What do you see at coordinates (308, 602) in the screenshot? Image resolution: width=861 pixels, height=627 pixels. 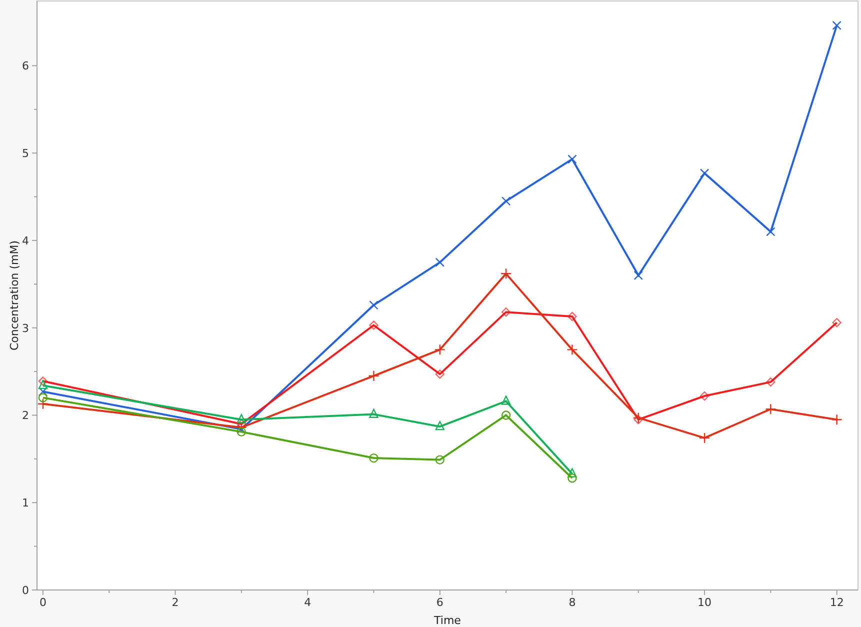 I see `x-tick-label: 4` at bounding box center [308, 602].